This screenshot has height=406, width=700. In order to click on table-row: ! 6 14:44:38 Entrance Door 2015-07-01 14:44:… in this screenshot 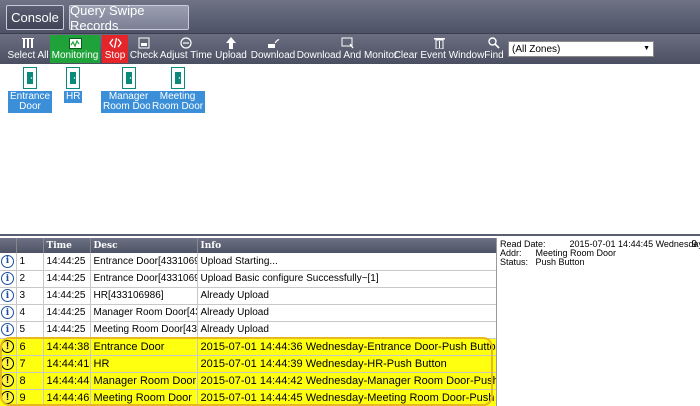, I will do `click(248, 347)`.